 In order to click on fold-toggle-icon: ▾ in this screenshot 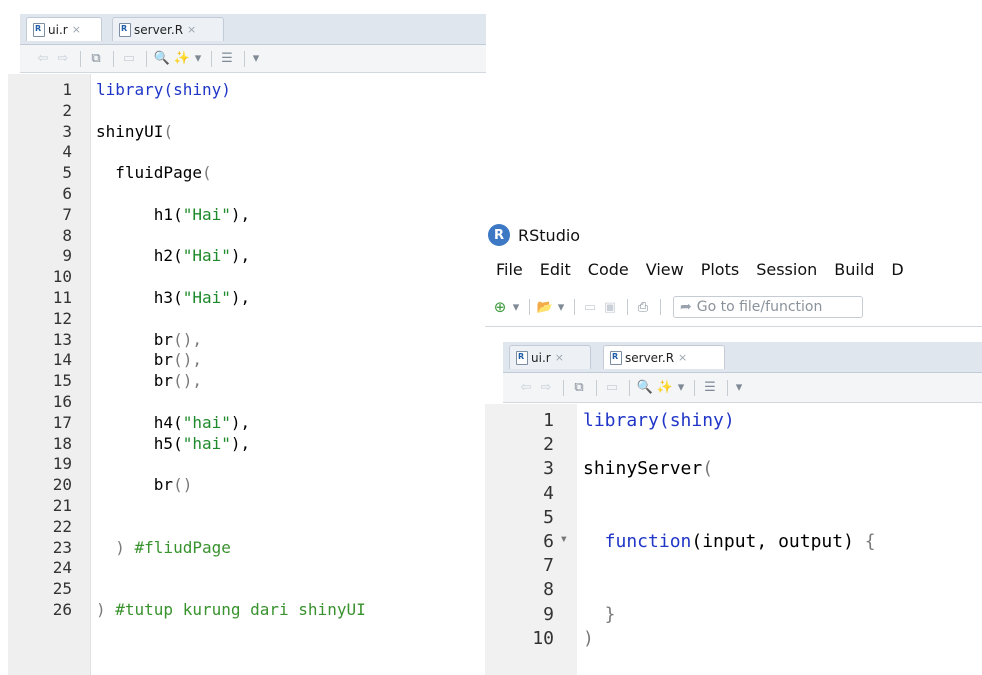, I will do `click(564, 539)`.